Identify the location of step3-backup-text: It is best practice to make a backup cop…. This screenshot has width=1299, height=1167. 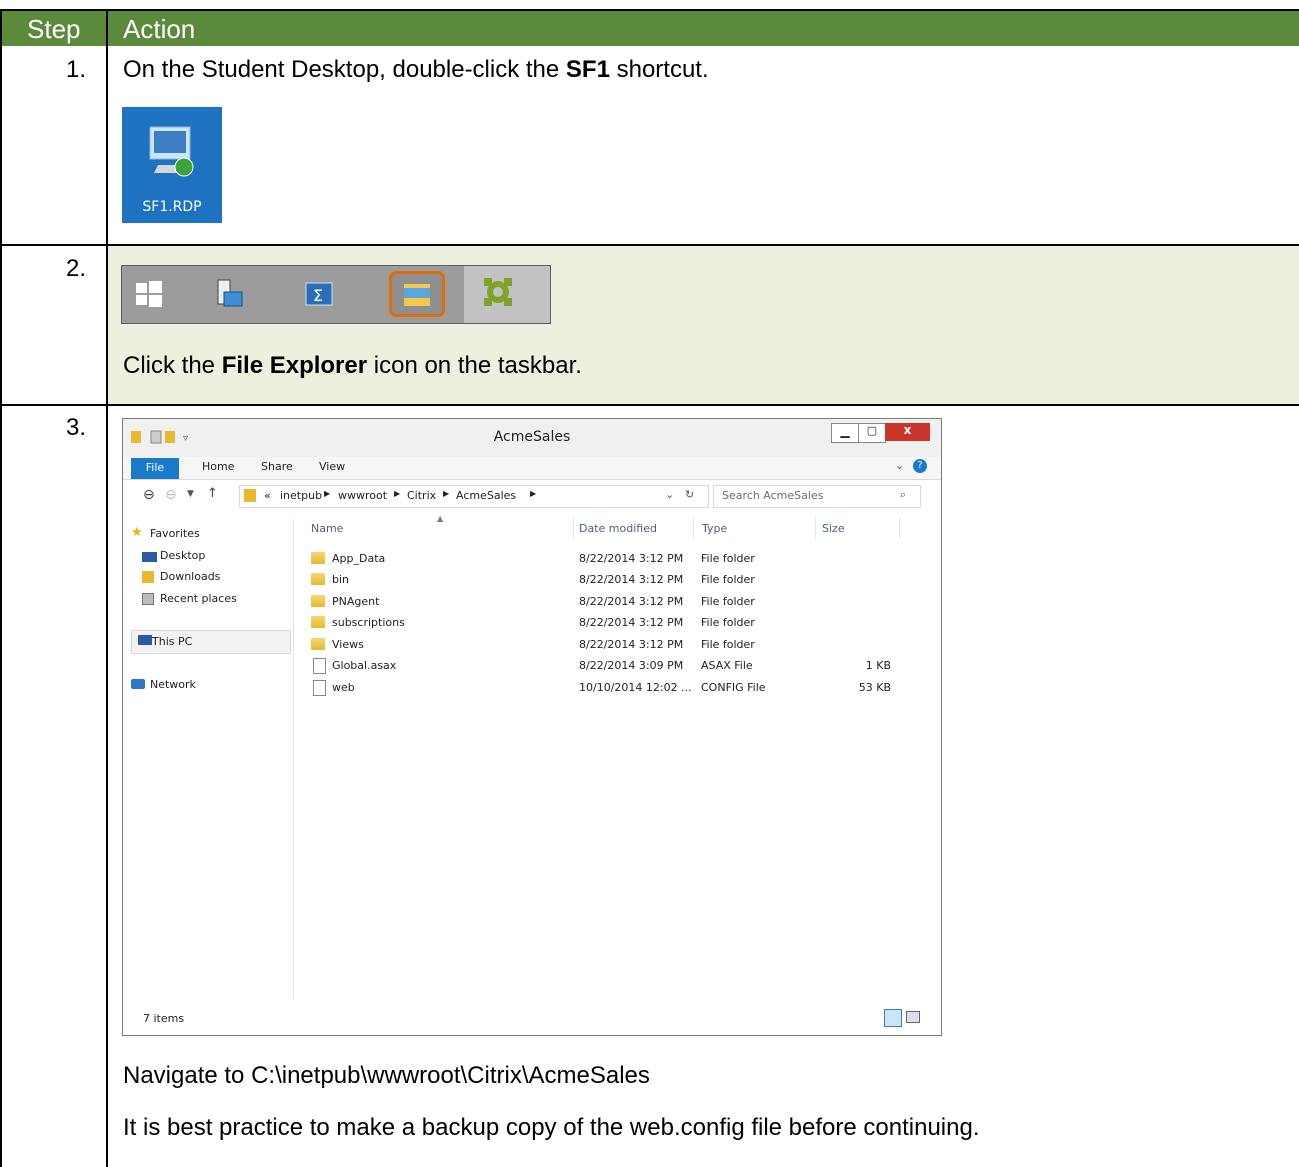
(551, 1127).